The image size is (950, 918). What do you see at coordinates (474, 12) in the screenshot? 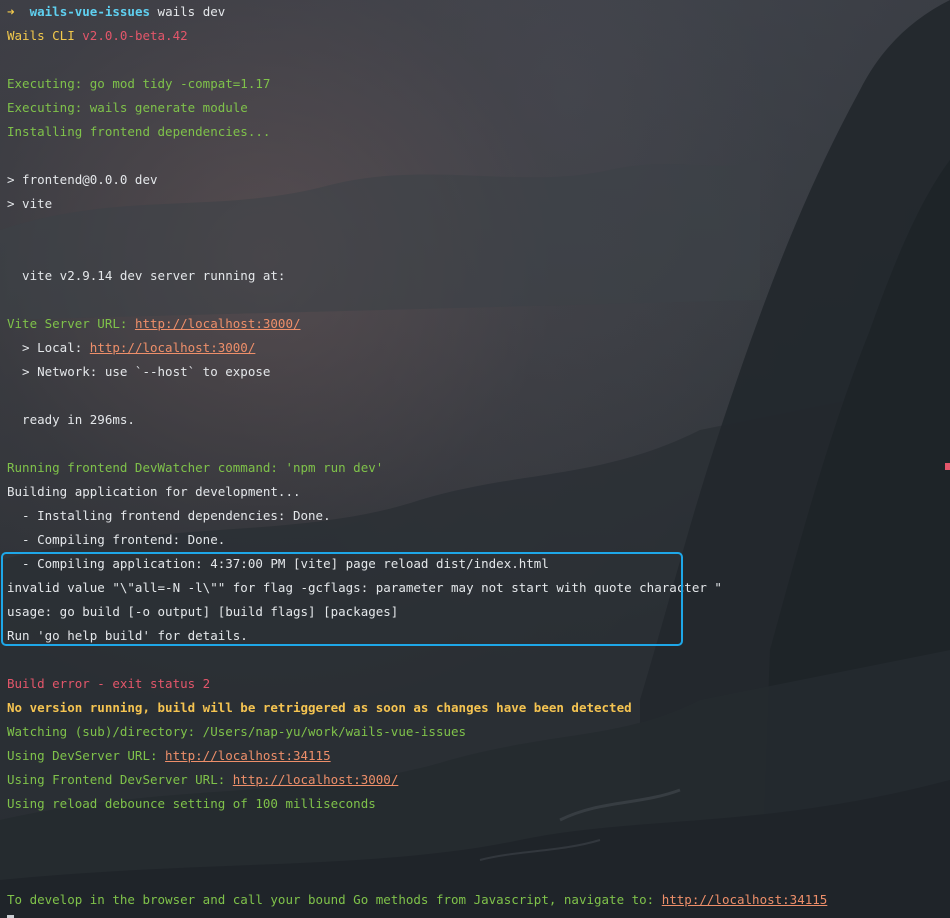
I see `prompt-line: ➜ wails-vue-issues wails dev` at bounding box center [474, 12].